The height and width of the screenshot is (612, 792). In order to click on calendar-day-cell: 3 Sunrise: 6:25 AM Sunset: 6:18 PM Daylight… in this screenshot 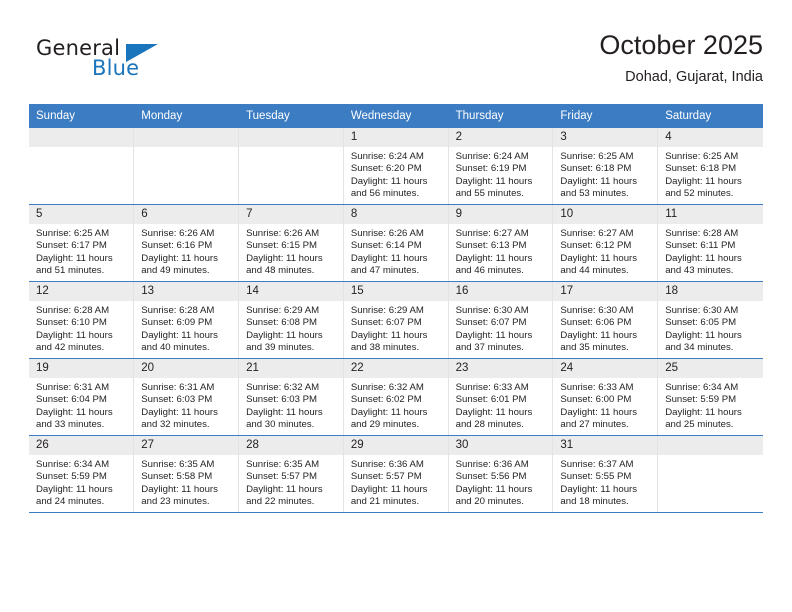, I will do `click(605, 166)`.